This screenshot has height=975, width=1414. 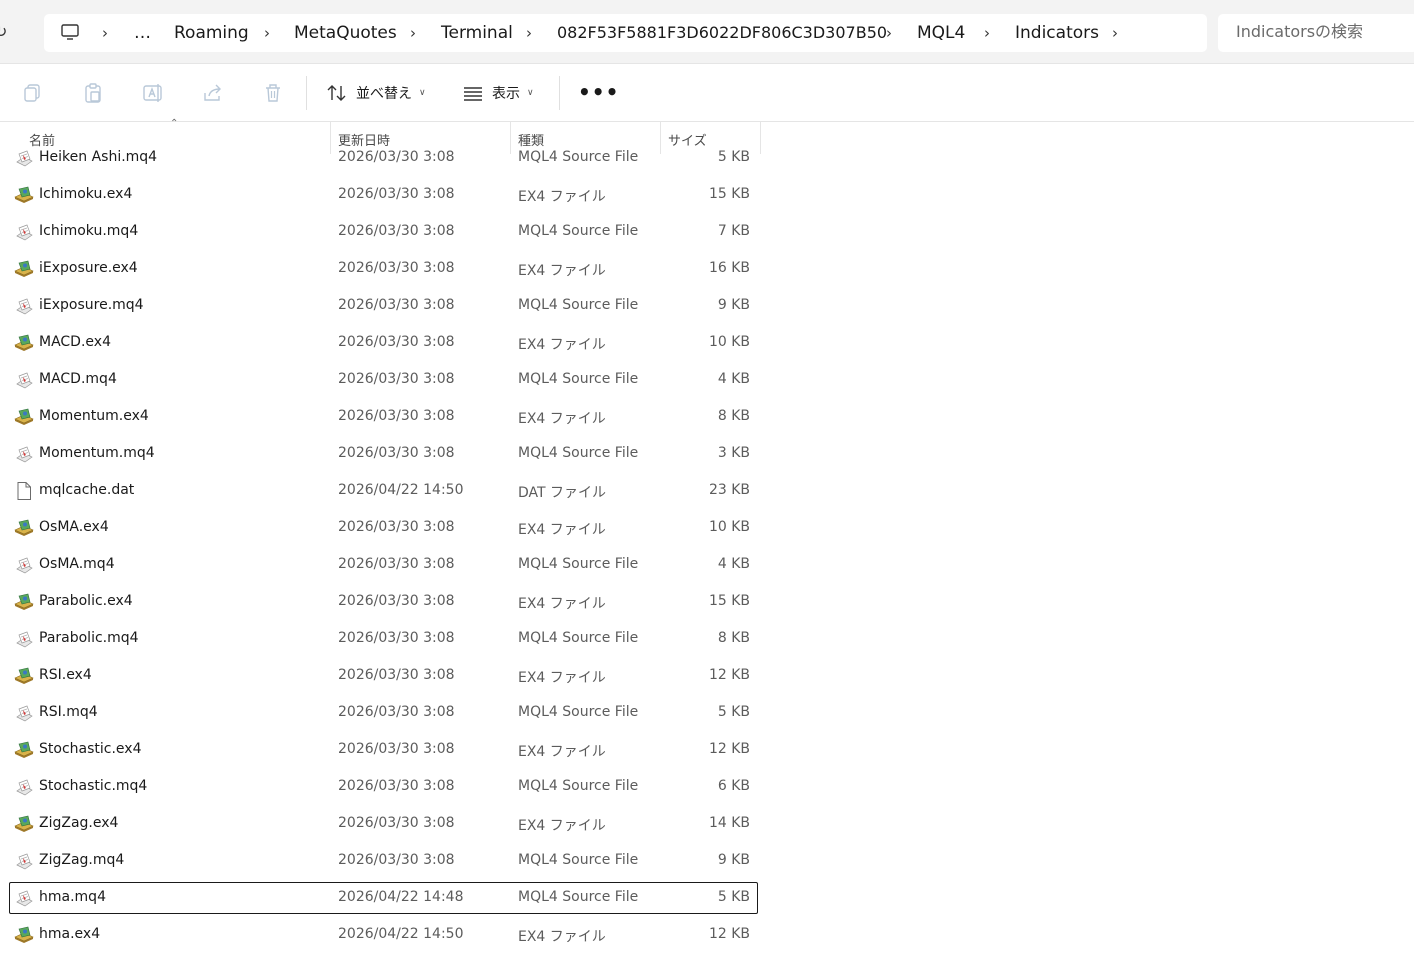 I want to click on file-size: 4 KB, so click(x=733, y=379).